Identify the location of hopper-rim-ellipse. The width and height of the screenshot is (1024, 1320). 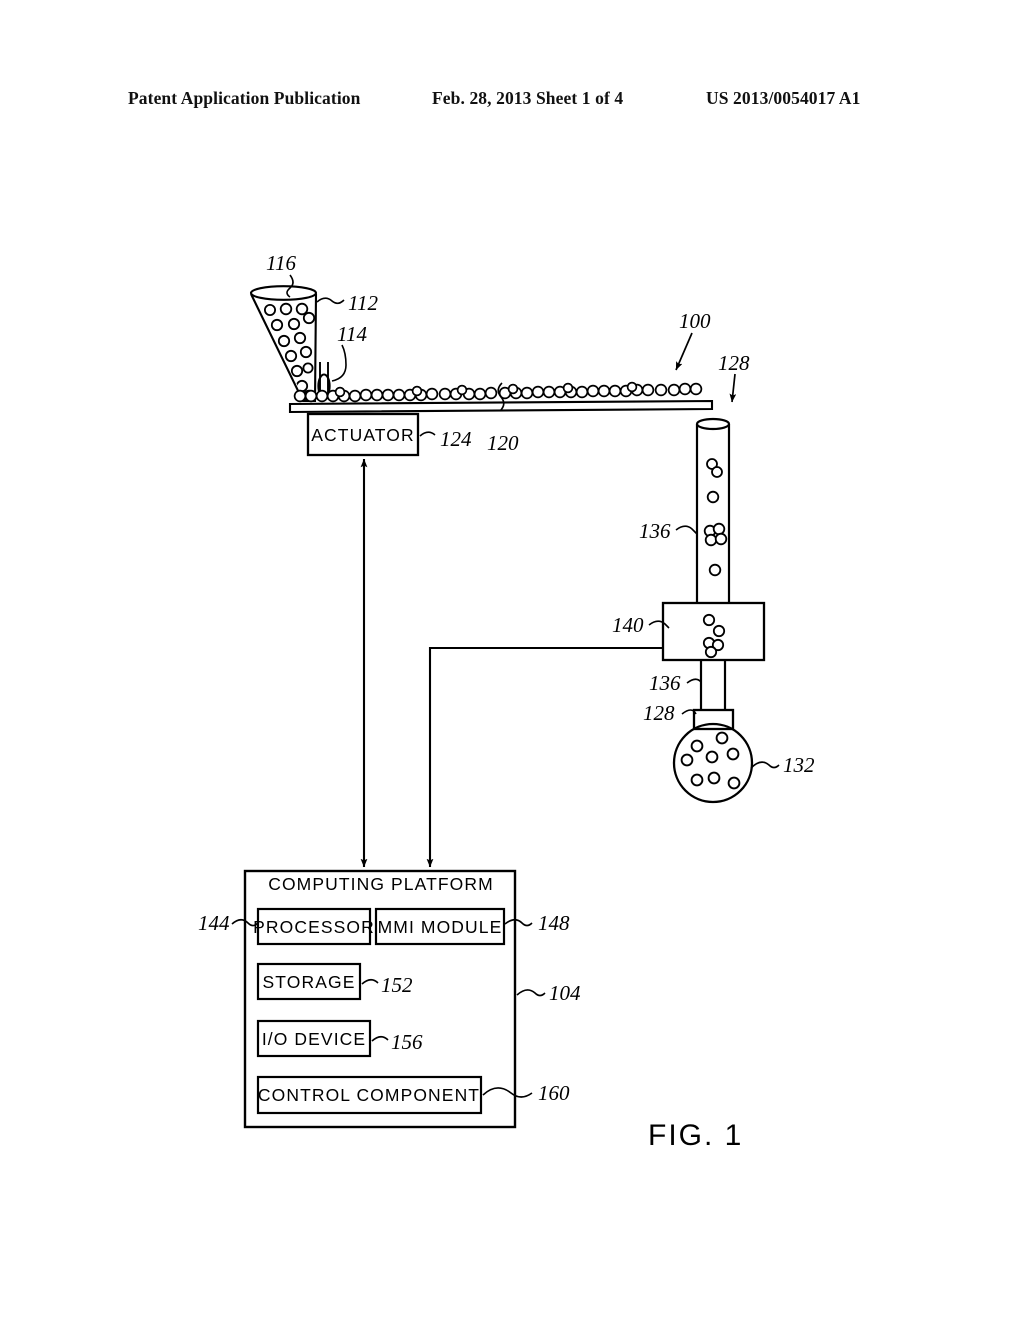
(283, 293).